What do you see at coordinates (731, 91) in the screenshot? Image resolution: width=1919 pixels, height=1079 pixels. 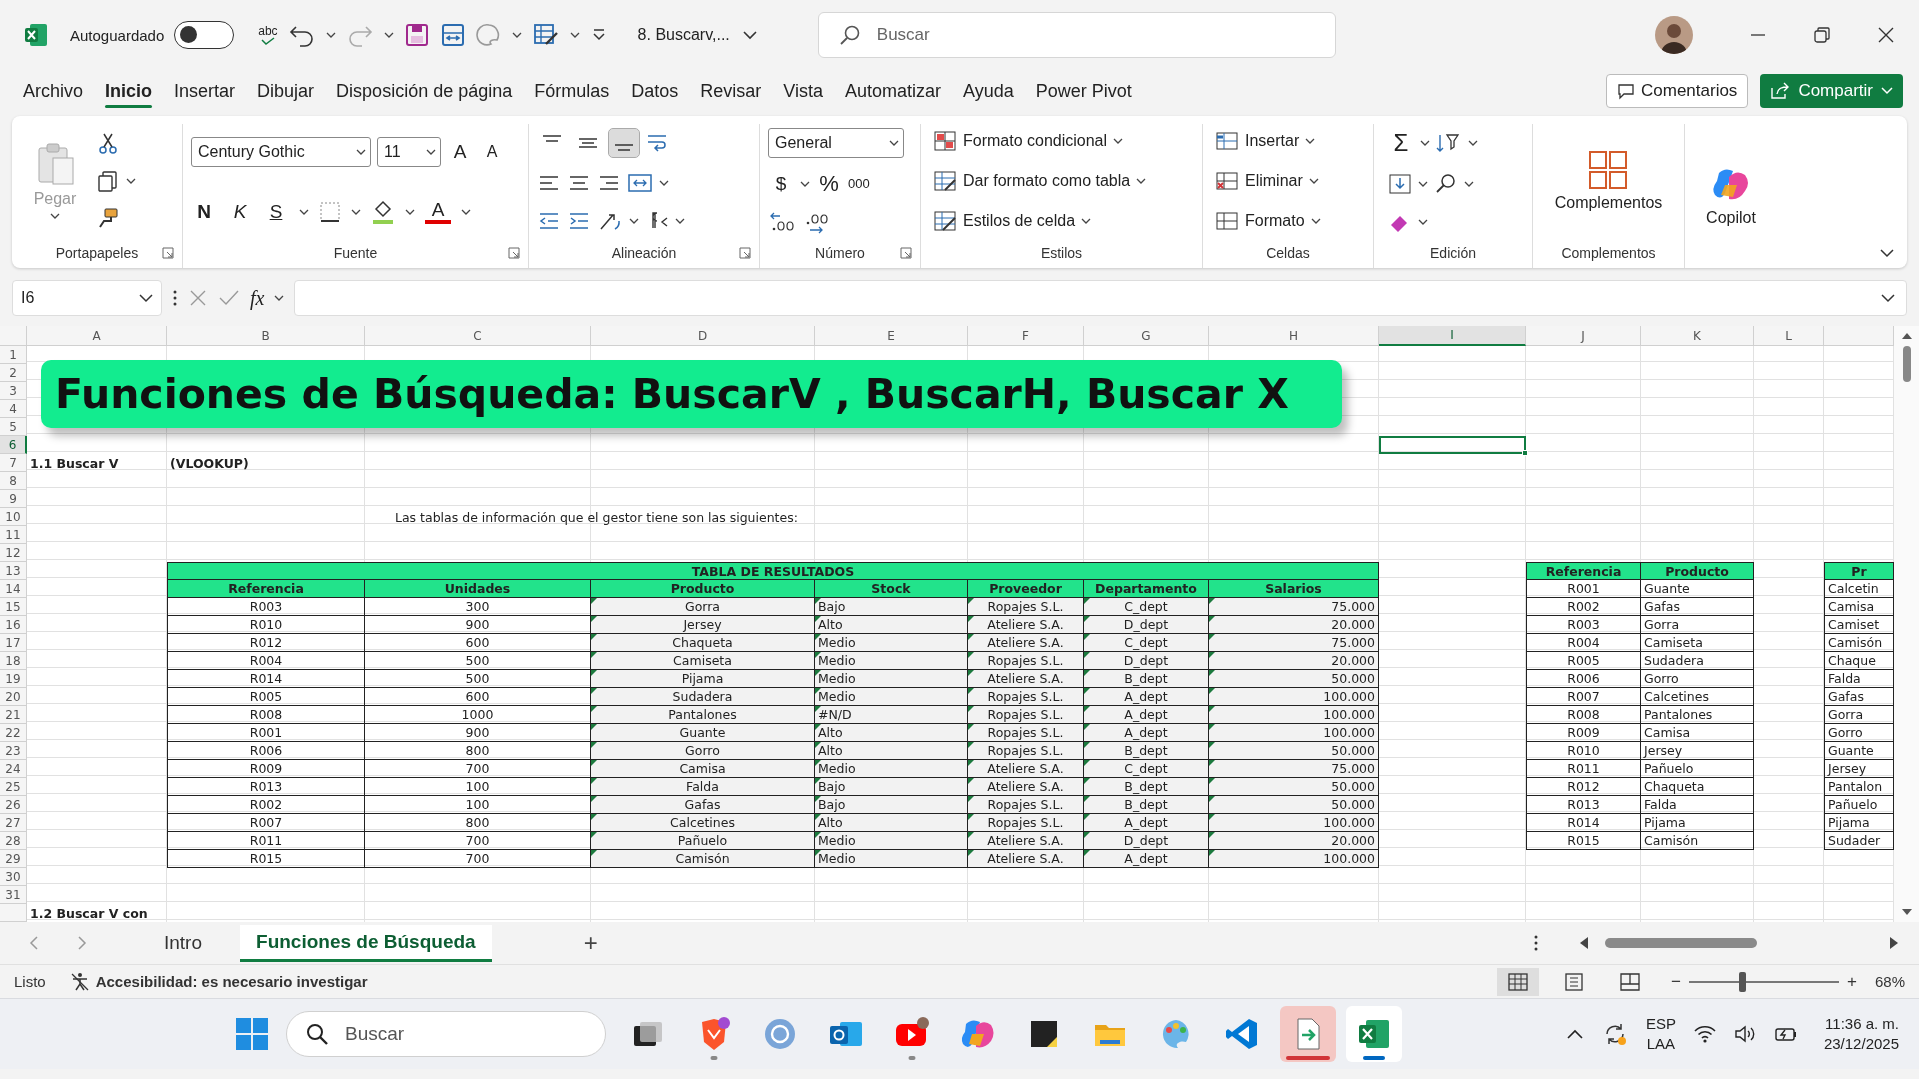 I see `ribbon-tab: Revisar` at bounding box center [731, 91].